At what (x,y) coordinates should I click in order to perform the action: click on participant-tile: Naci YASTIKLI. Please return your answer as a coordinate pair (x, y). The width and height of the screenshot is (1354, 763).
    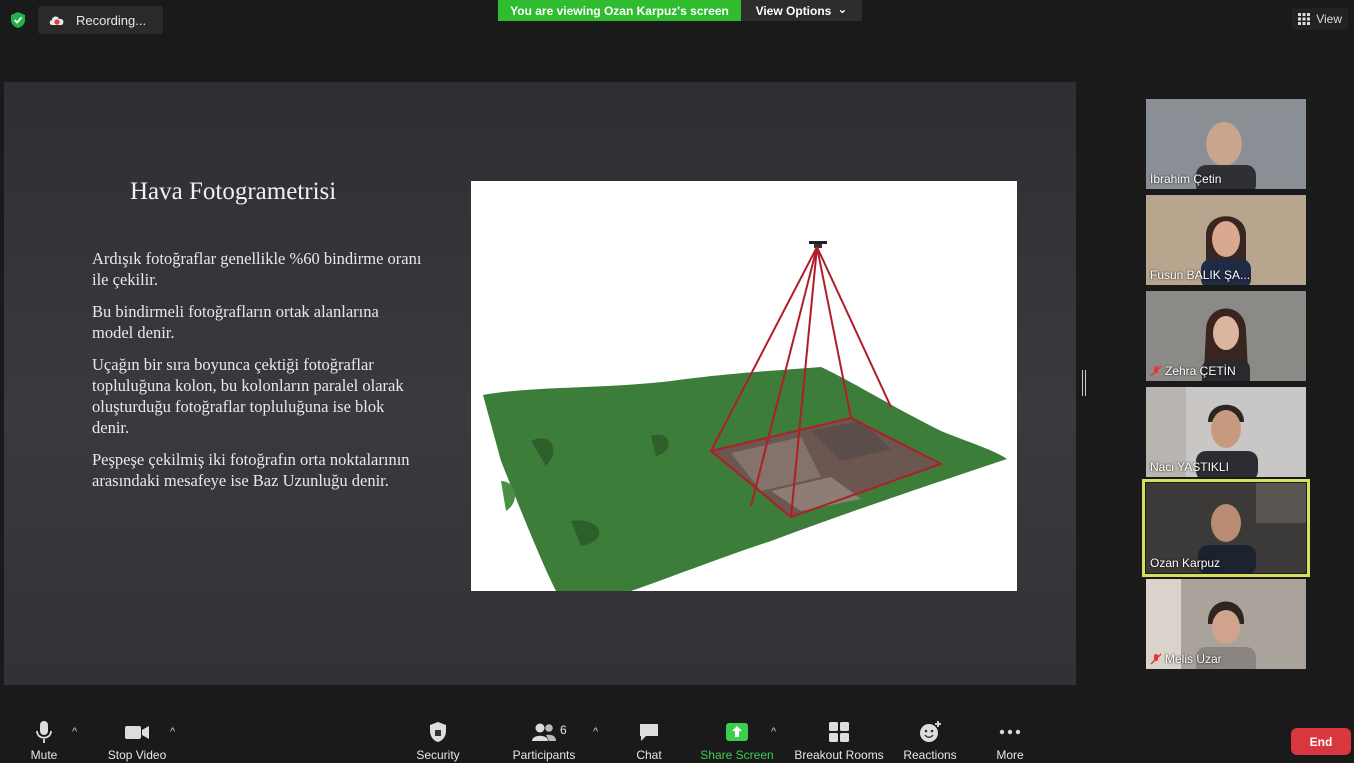
    Looking at the image, I should click on (1226, 432).